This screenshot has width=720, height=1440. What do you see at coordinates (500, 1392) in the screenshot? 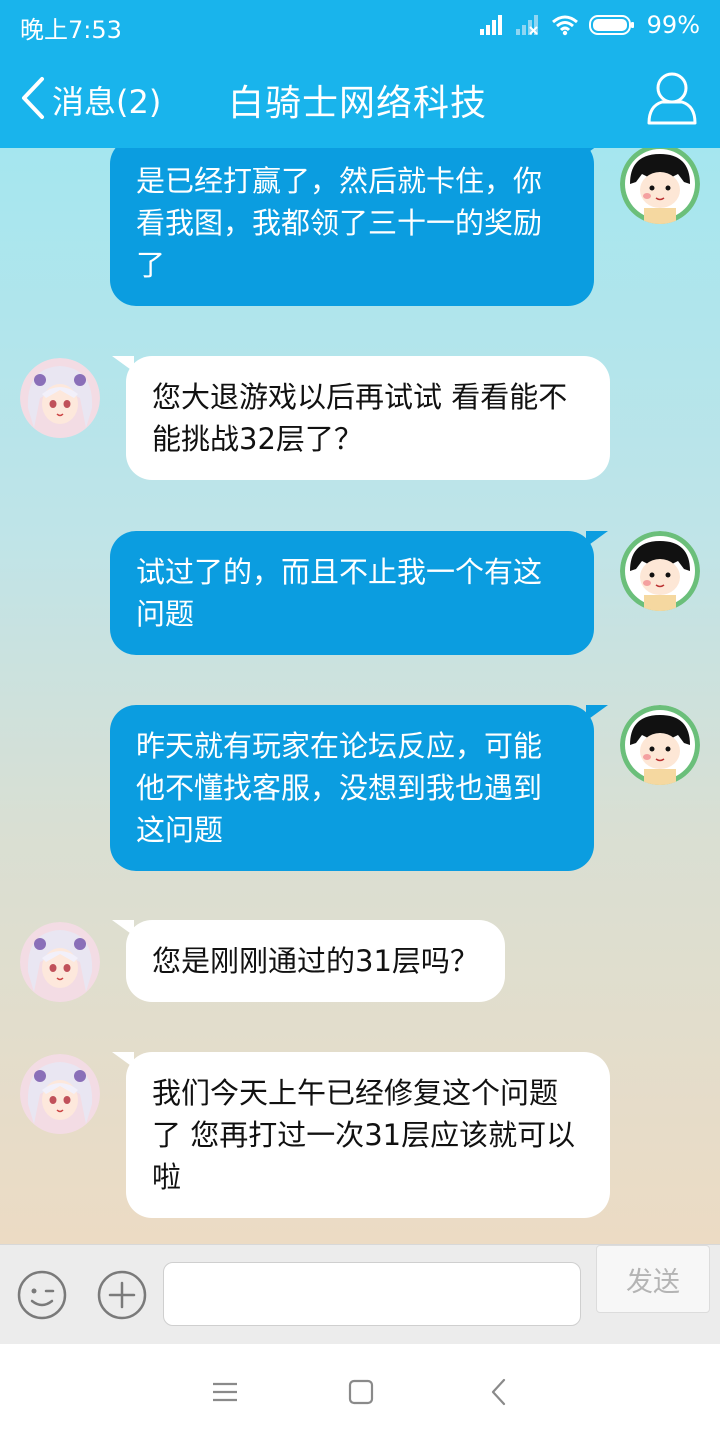
I see `back-chevron-icon` at bounding box center [500, 1392].